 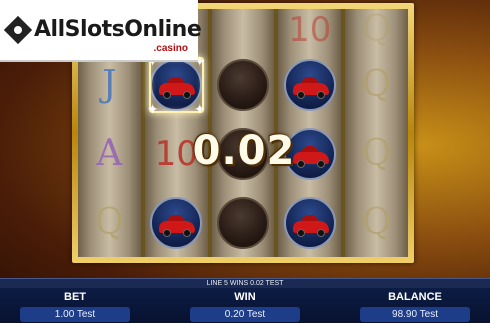 I want to click on win-label: WIN, so click(x=245, y=297).